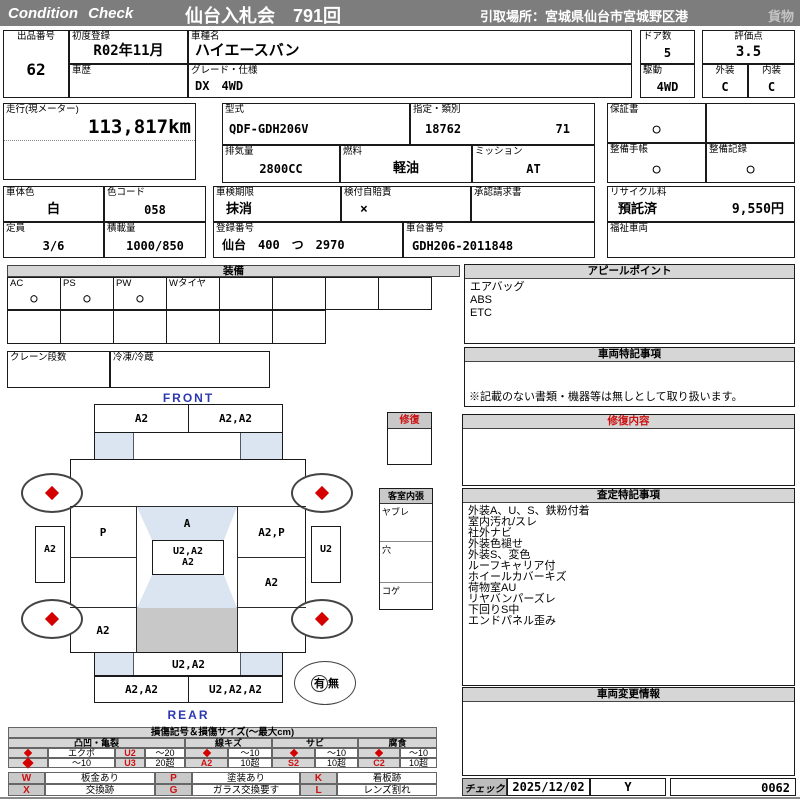  Describe the element at coordinates (387, 550) in the screenshot. I see `cabin-row-label: 穴` at that location.